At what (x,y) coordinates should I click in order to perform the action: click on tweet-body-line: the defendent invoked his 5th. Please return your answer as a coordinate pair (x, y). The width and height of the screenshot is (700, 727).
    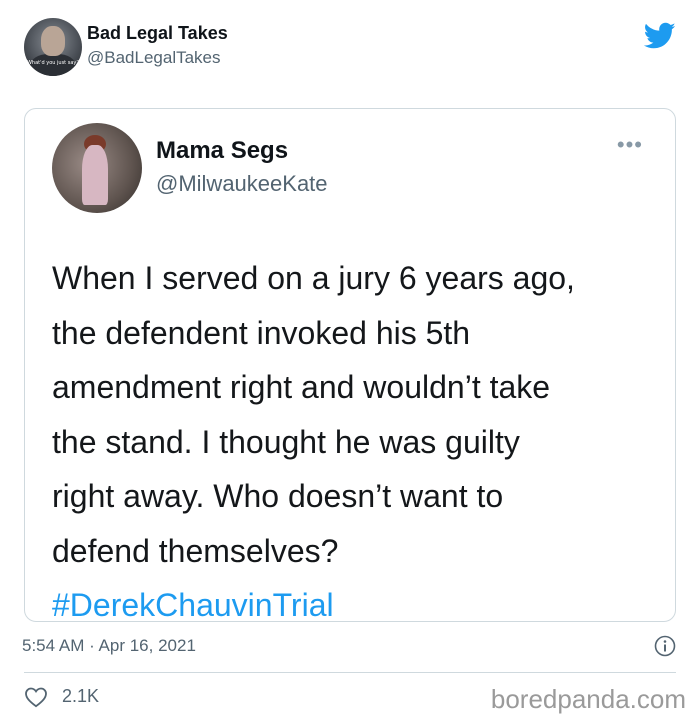
    Looking at the image, I should click on (261, 332).